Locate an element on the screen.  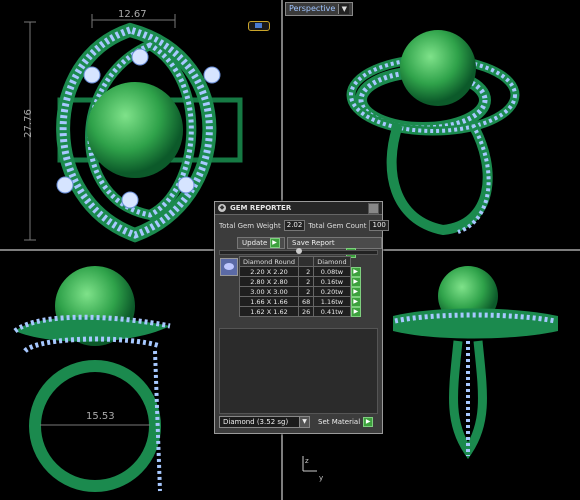
save-report-button: Save Report ▶ is located at coordinates (334, 247).